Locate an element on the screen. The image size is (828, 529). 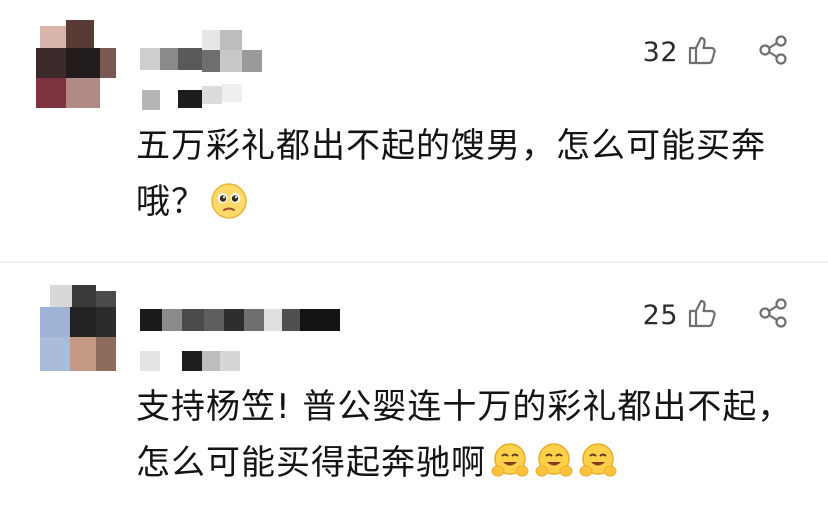
pleading-face-emoji is located at coordinates (229, 209).